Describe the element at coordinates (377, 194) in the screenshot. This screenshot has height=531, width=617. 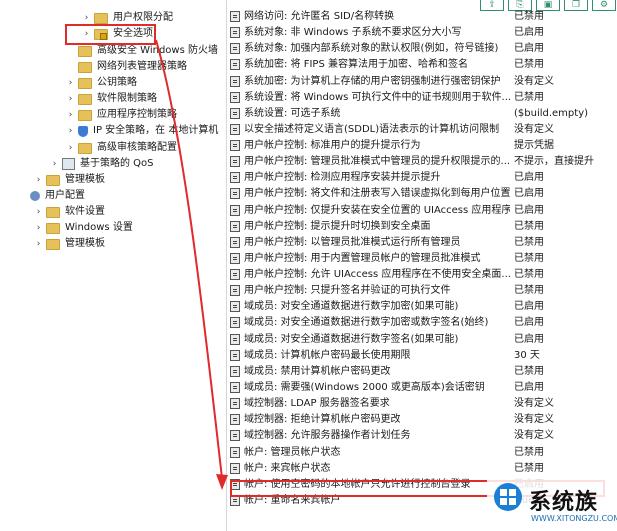
I see `policy-name: 用户帐户控制: 将文件和注册表写入错误虚拟化到每用户位置` at that location.